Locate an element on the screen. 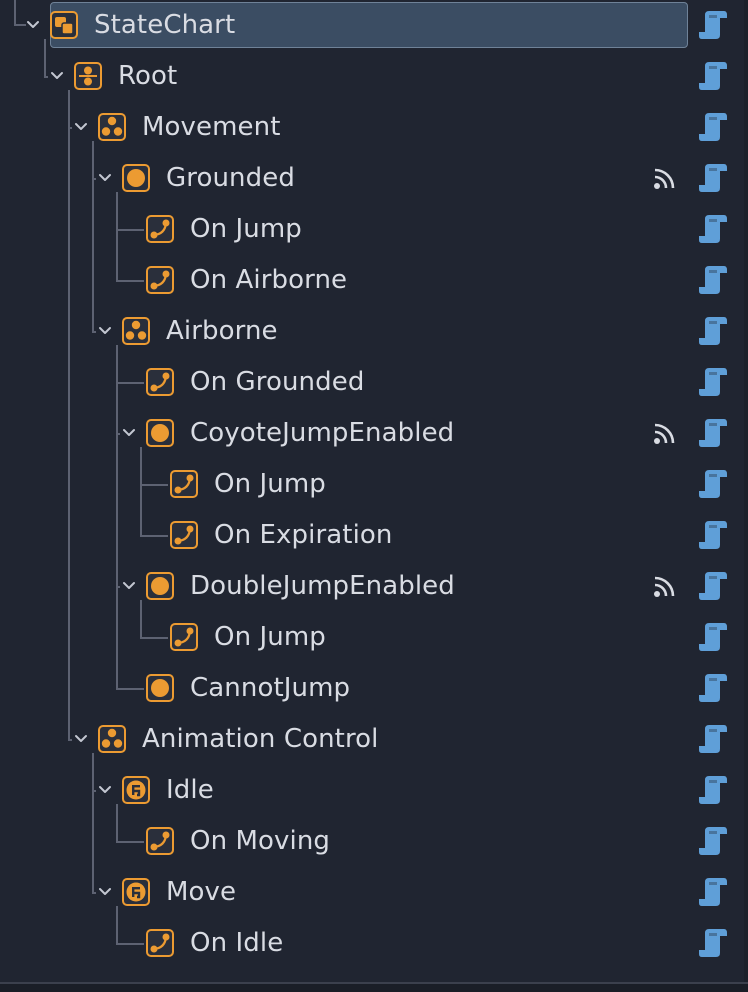 This screenshot has width=748, height=992. node-label: StateChart is located at coordinates (165, 25).